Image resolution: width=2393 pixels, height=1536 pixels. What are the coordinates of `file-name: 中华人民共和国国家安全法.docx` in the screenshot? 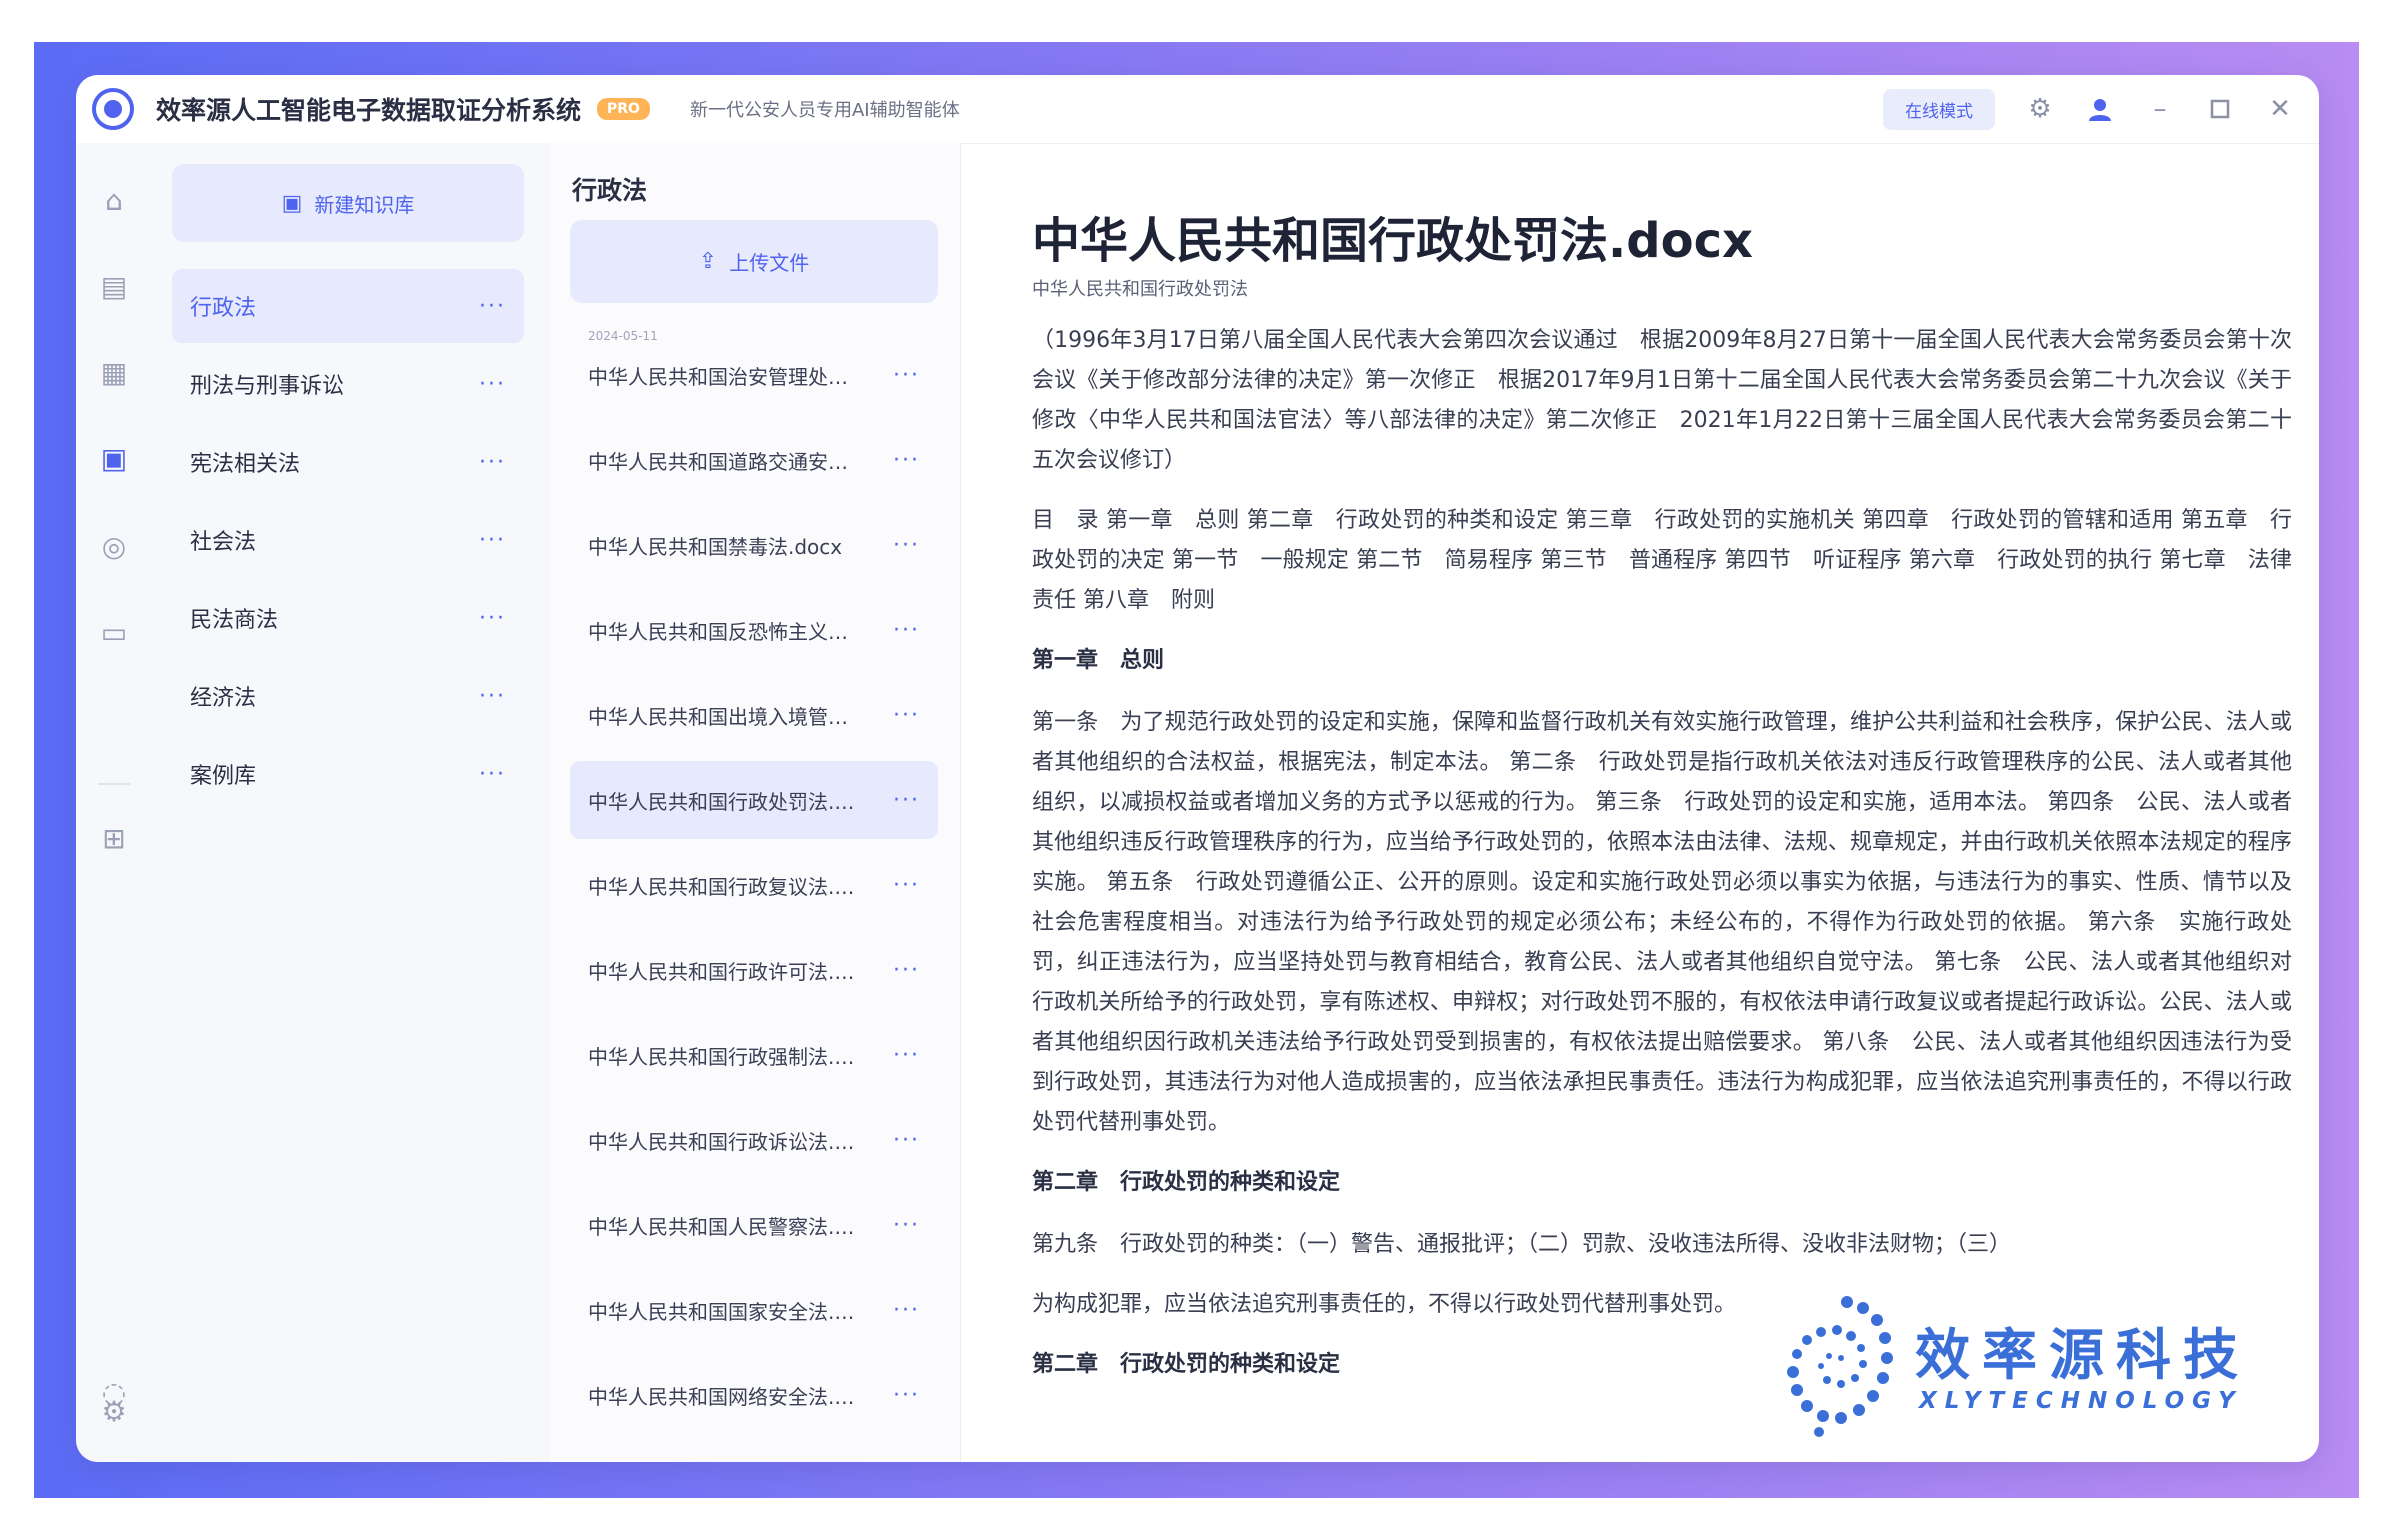 It's located at (723, 1311).